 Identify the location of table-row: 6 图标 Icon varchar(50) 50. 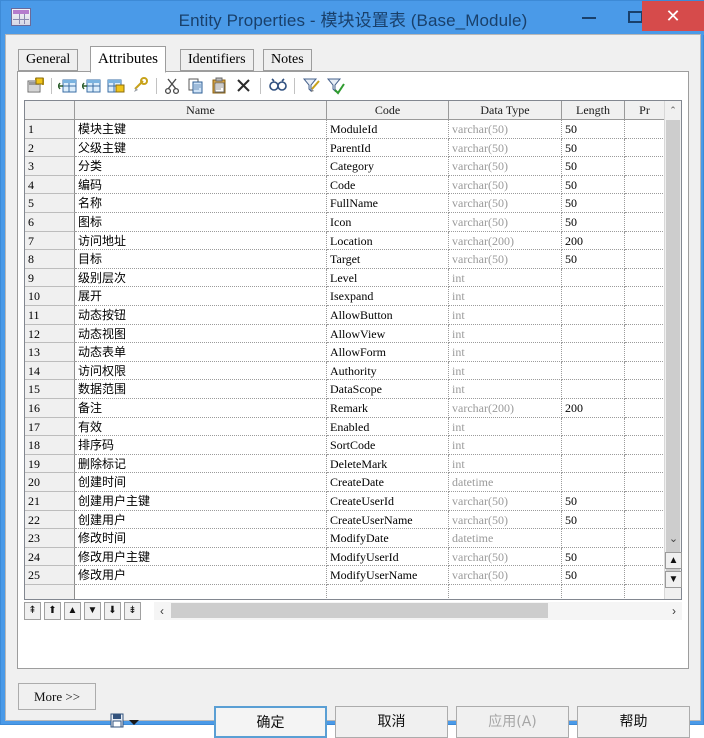
(353, 222).